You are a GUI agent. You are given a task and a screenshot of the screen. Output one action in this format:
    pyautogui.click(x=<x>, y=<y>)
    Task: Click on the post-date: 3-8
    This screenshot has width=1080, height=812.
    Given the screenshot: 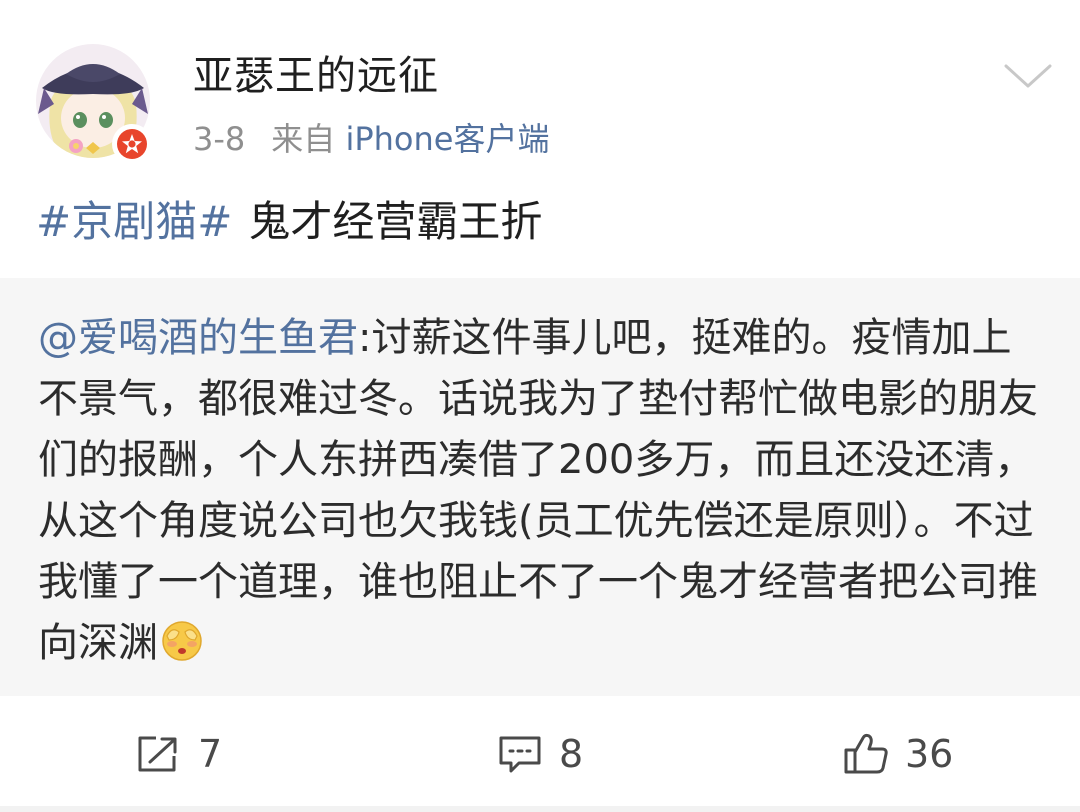 What is the action you would take?
    pyautogui.click(x=219, y=139)
    